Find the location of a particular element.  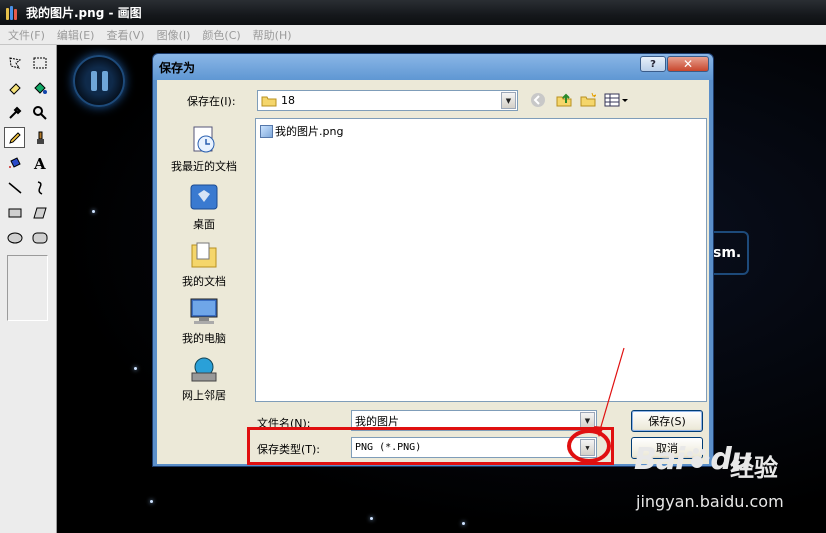

svg-text: A is located at coordinates (39, 163).